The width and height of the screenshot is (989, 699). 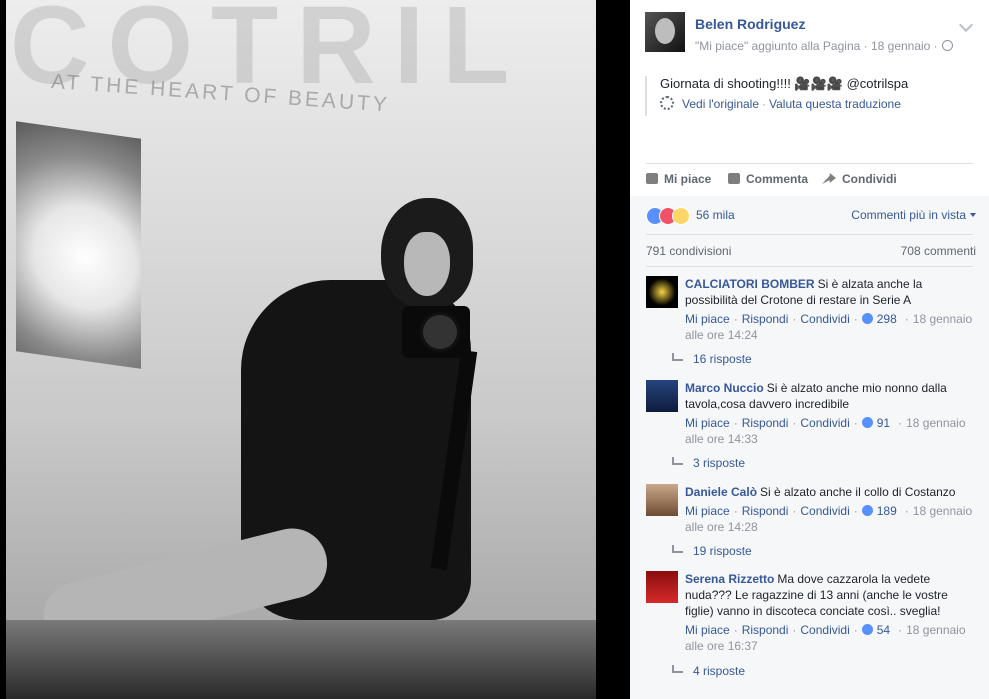 I want to click on replies-count: 19 risposte, so click(x=722, y=551).